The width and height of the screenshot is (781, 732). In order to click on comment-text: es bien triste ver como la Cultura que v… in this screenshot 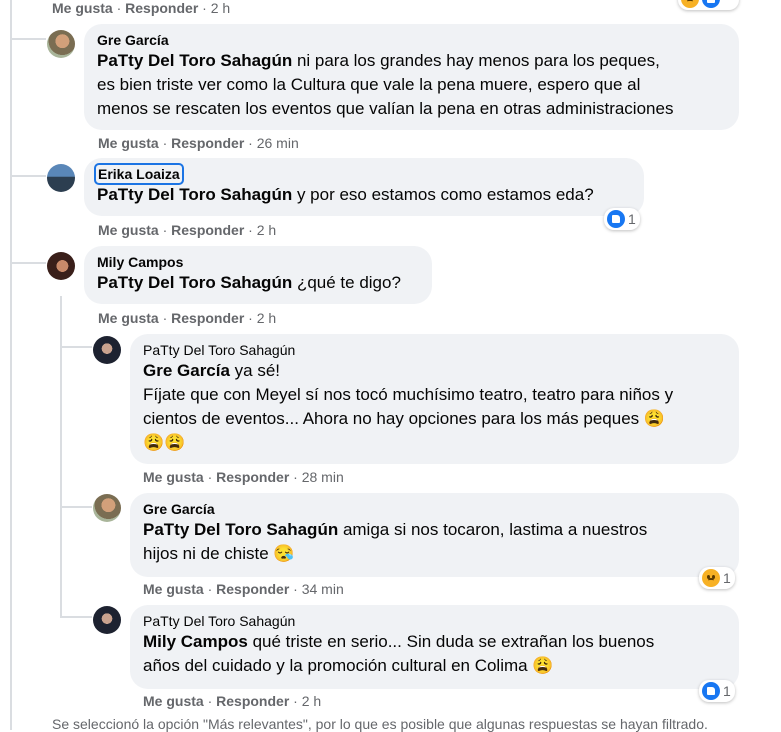, I will do `click(369, 84)`.